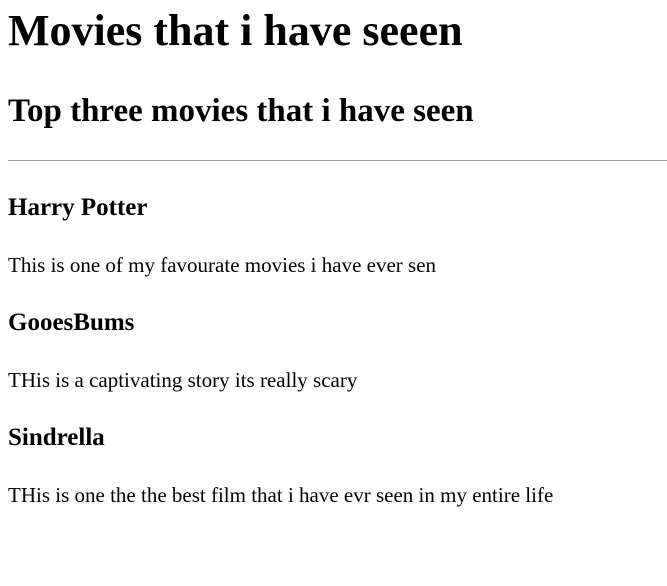 This screenshot has height=586, width=667. What do you see at coordinates (337, 160) in the screenshot?
I see `divider` at bounding box center [337, 160].